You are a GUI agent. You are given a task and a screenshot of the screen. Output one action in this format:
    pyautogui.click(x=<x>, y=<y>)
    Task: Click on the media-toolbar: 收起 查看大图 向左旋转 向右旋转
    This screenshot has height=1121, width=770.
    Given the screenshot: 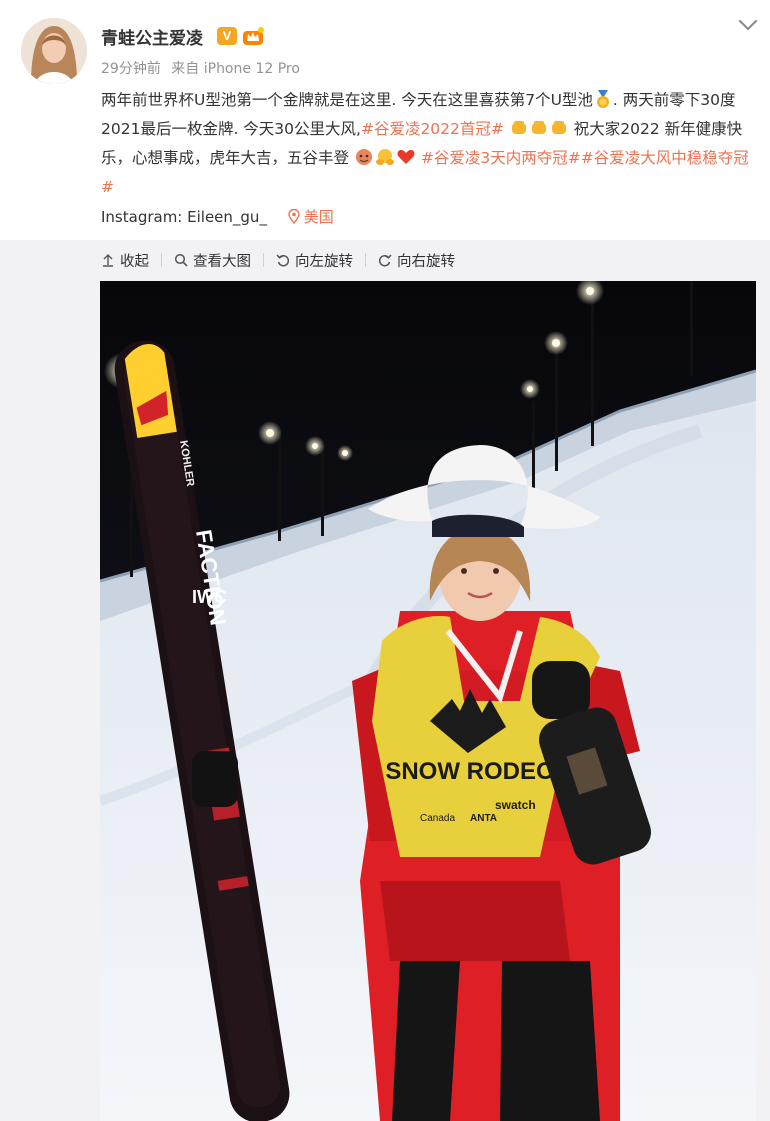 What is the action you would take?
    pyautogui.click(x=278, y=260)
    